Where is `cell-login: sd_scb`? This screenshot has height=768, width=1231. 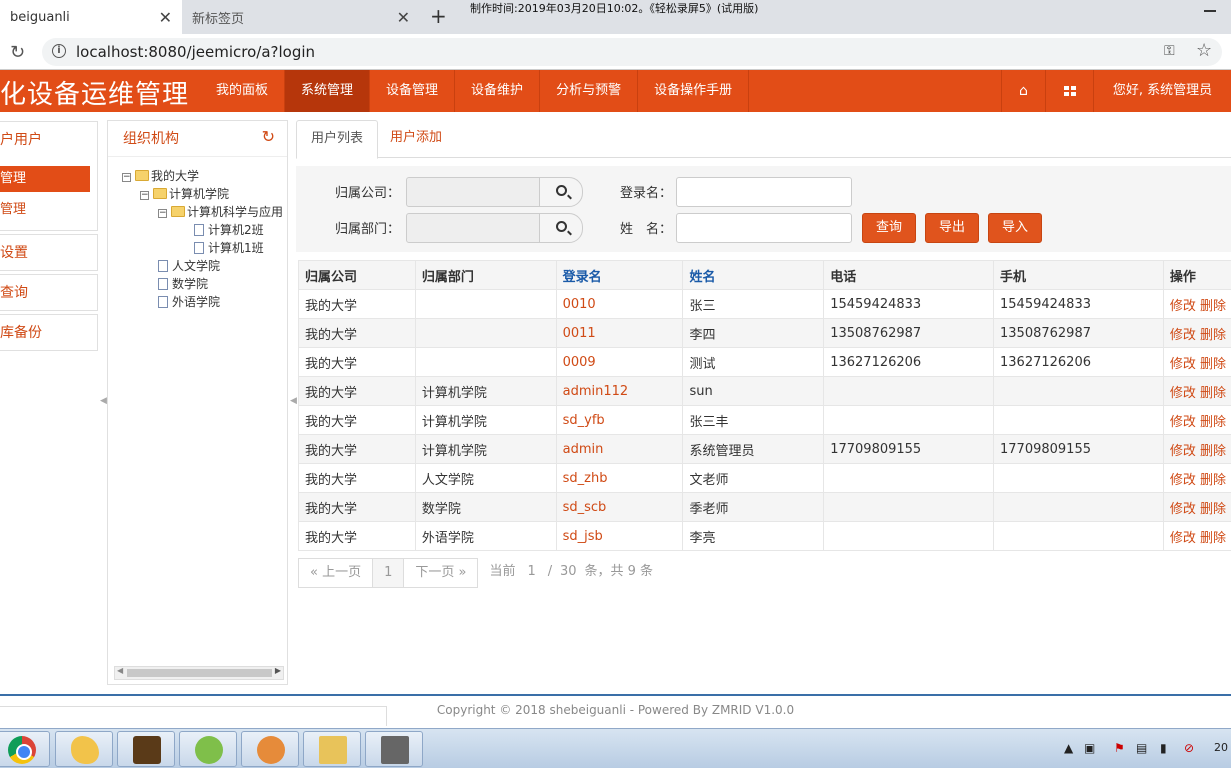
cell-login: sd_scb is located at coordinates (619, 507).